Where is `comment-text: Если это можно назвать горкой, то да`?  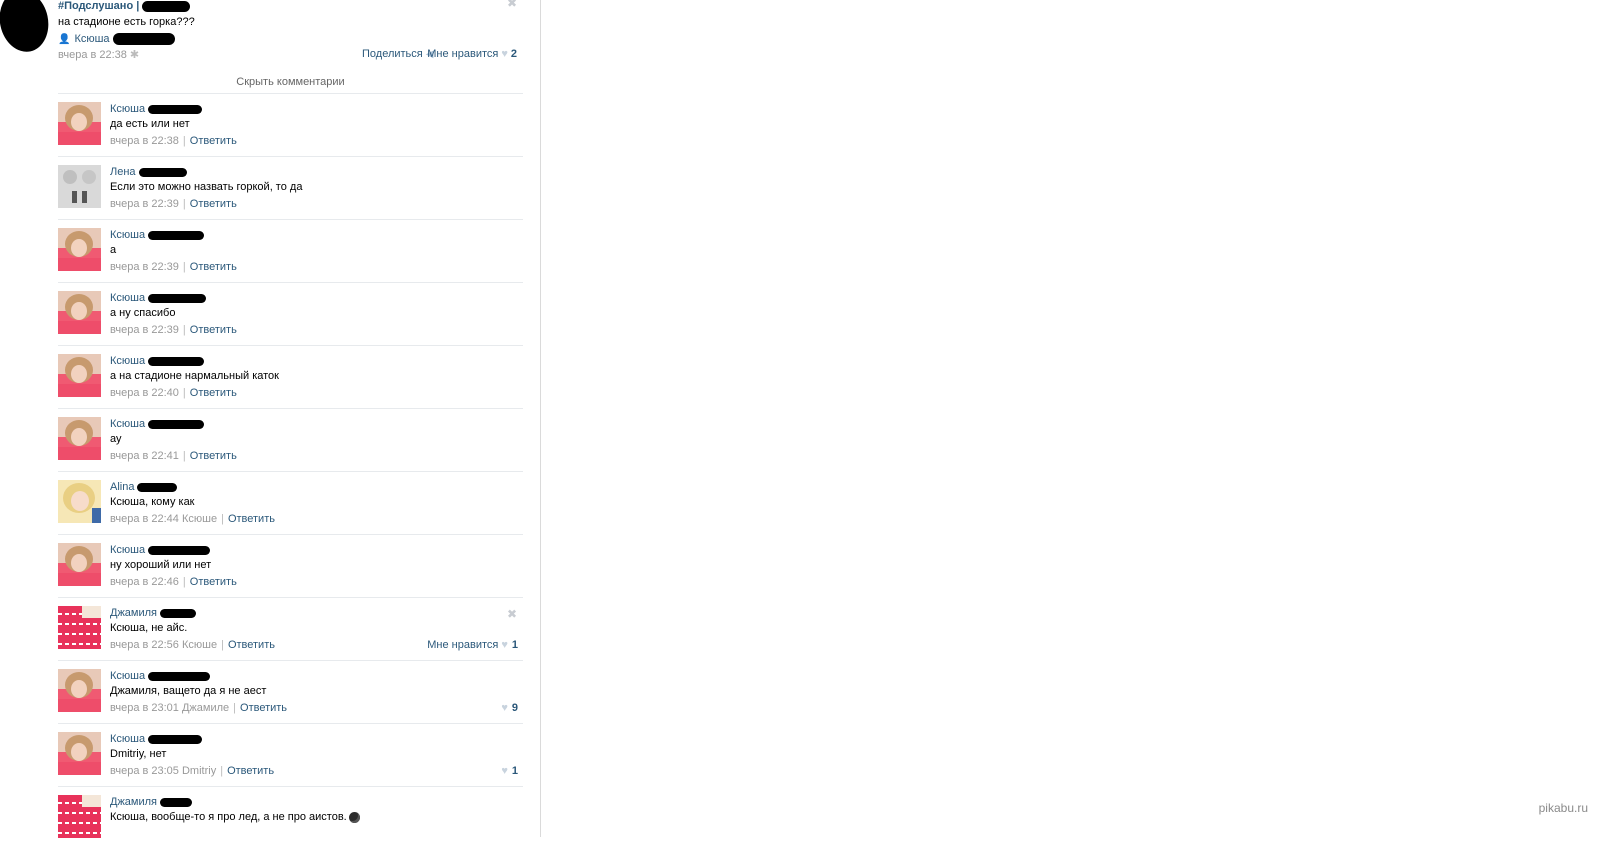
comment-text: Если это можно назвать горкой, то да is located at coordinates (206, 187).